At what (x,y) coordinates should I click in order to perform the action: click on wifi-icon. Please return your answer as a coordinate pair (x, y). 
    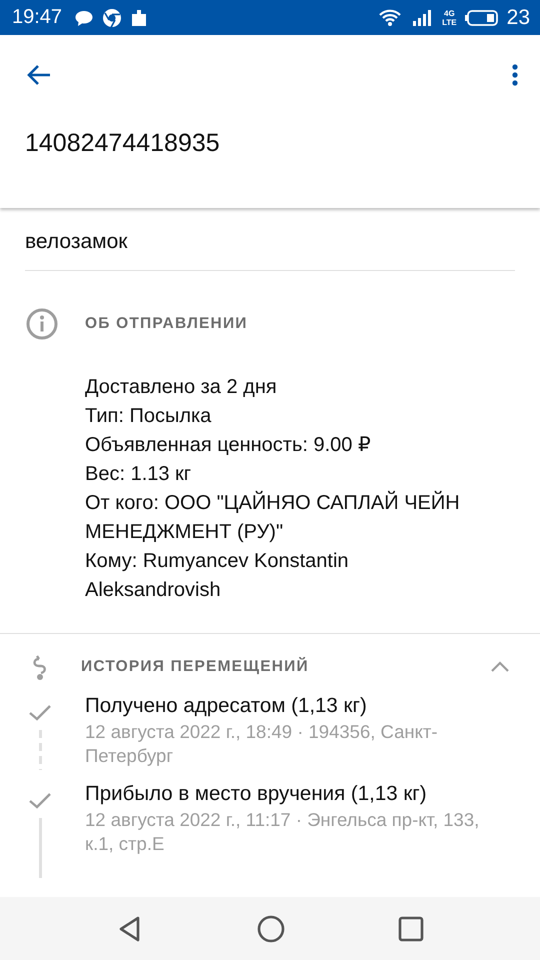
    Looking at the image, I should click on (390, 18).